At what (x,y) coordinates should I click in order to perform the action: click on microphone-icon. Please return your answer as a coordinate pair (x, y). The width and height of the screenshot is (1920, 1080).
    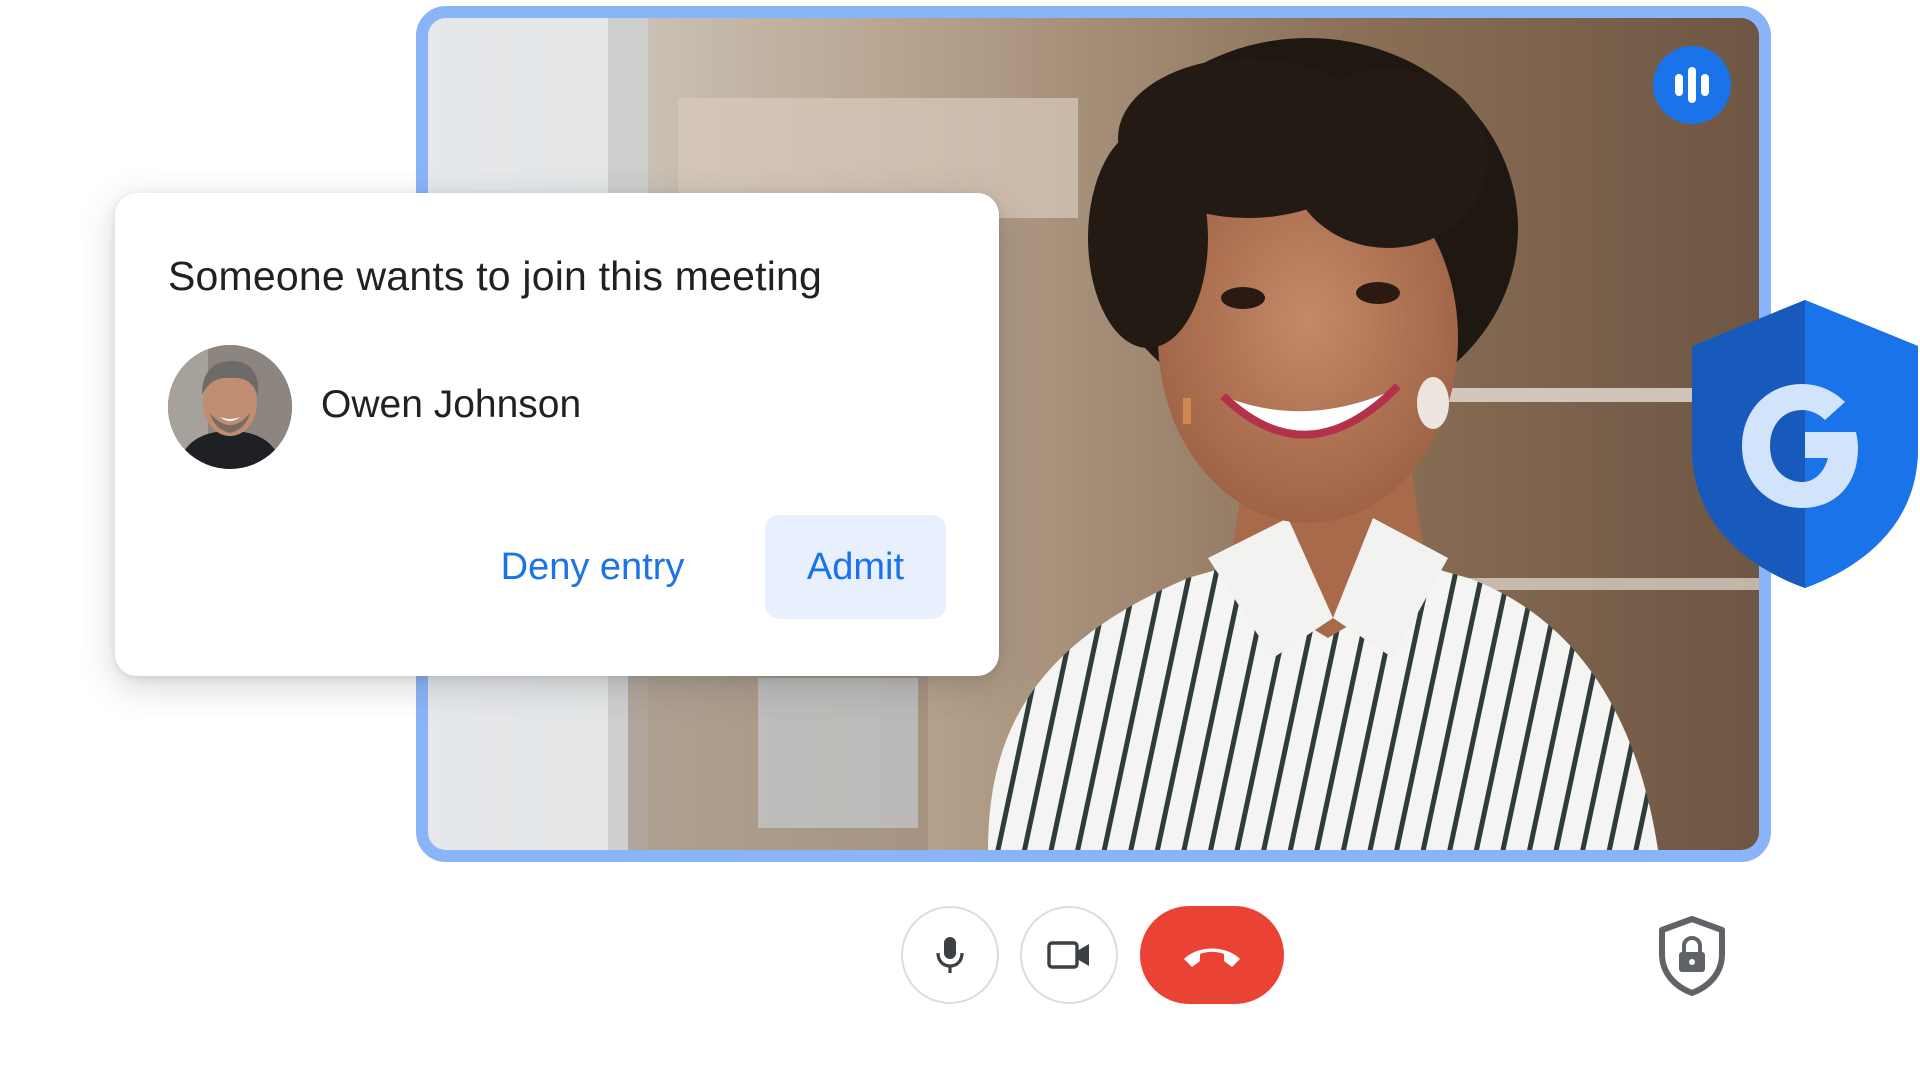
    Looking at the image, I should click on (950, 955).